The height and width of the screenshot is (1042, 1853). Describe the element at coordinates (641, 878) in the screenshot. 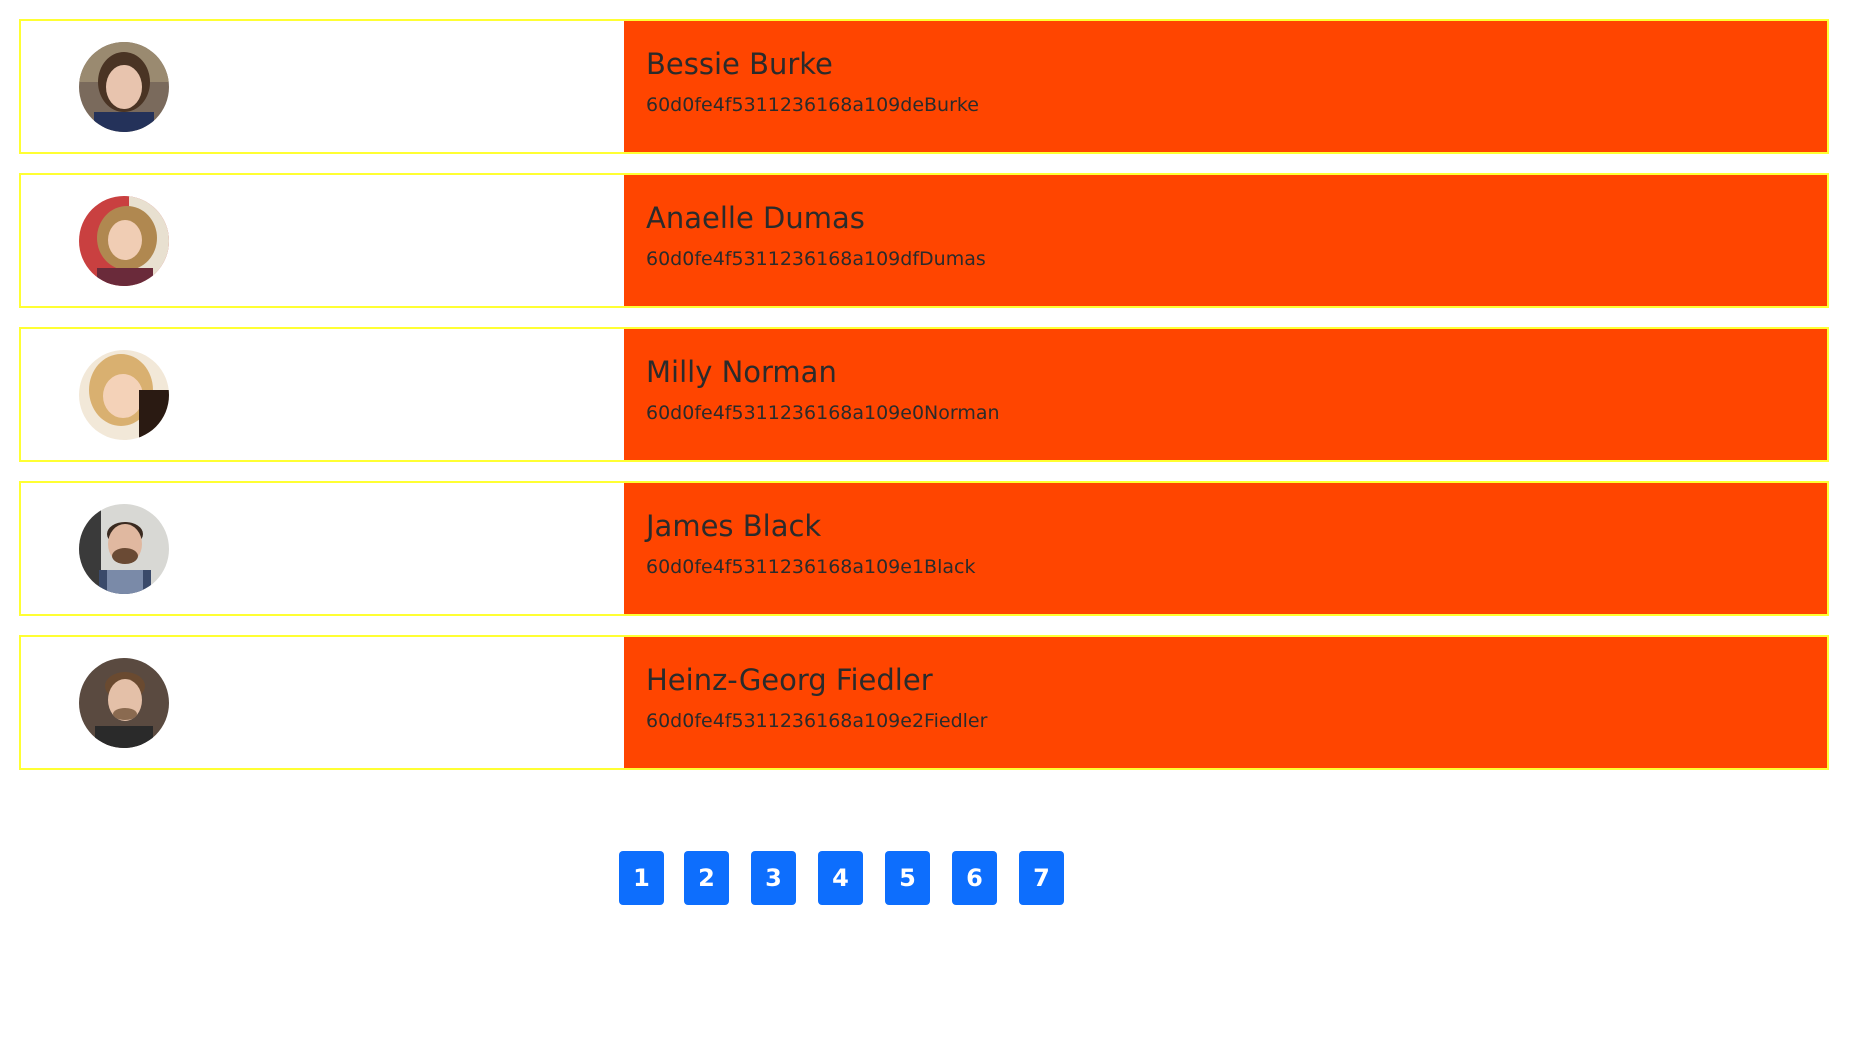

I see `page-button-1: 1` at that location.